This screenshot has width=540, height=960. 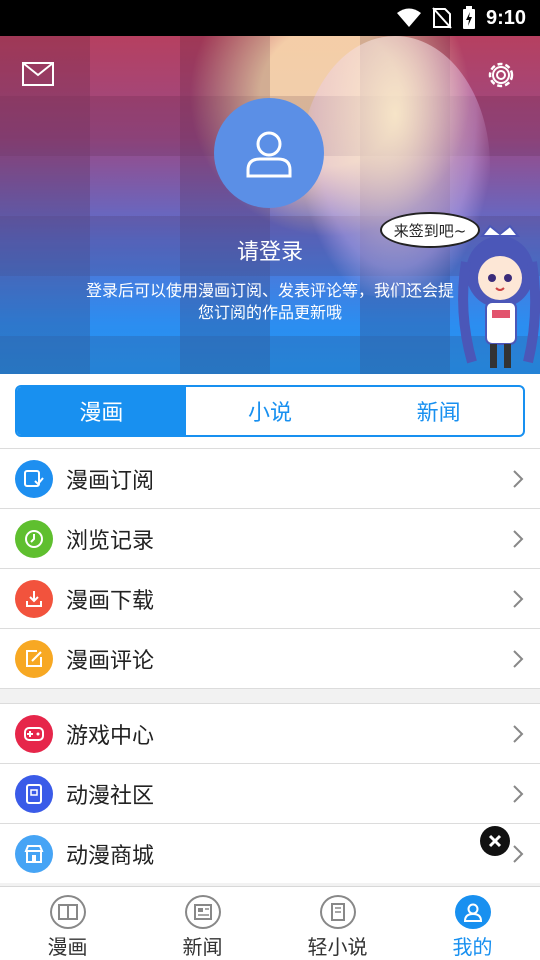 I want to click on no-sim-icon, so click(x=442, y=18).